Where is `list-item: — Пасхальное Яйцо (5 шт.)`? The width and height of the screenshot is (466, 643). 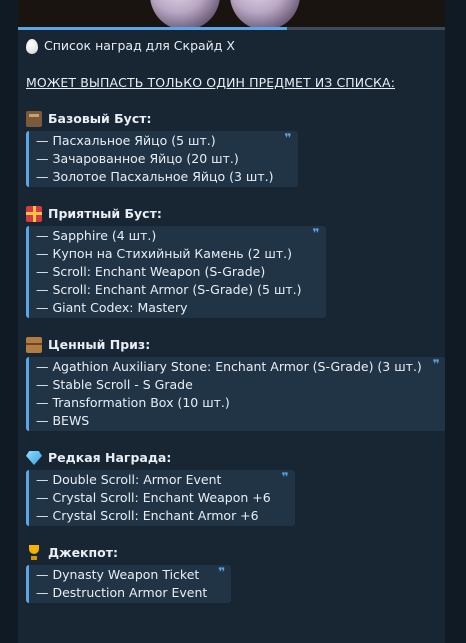 list-item: — Пасхальное Яйцо (5 шт.) is located at coordinates (126, 140).